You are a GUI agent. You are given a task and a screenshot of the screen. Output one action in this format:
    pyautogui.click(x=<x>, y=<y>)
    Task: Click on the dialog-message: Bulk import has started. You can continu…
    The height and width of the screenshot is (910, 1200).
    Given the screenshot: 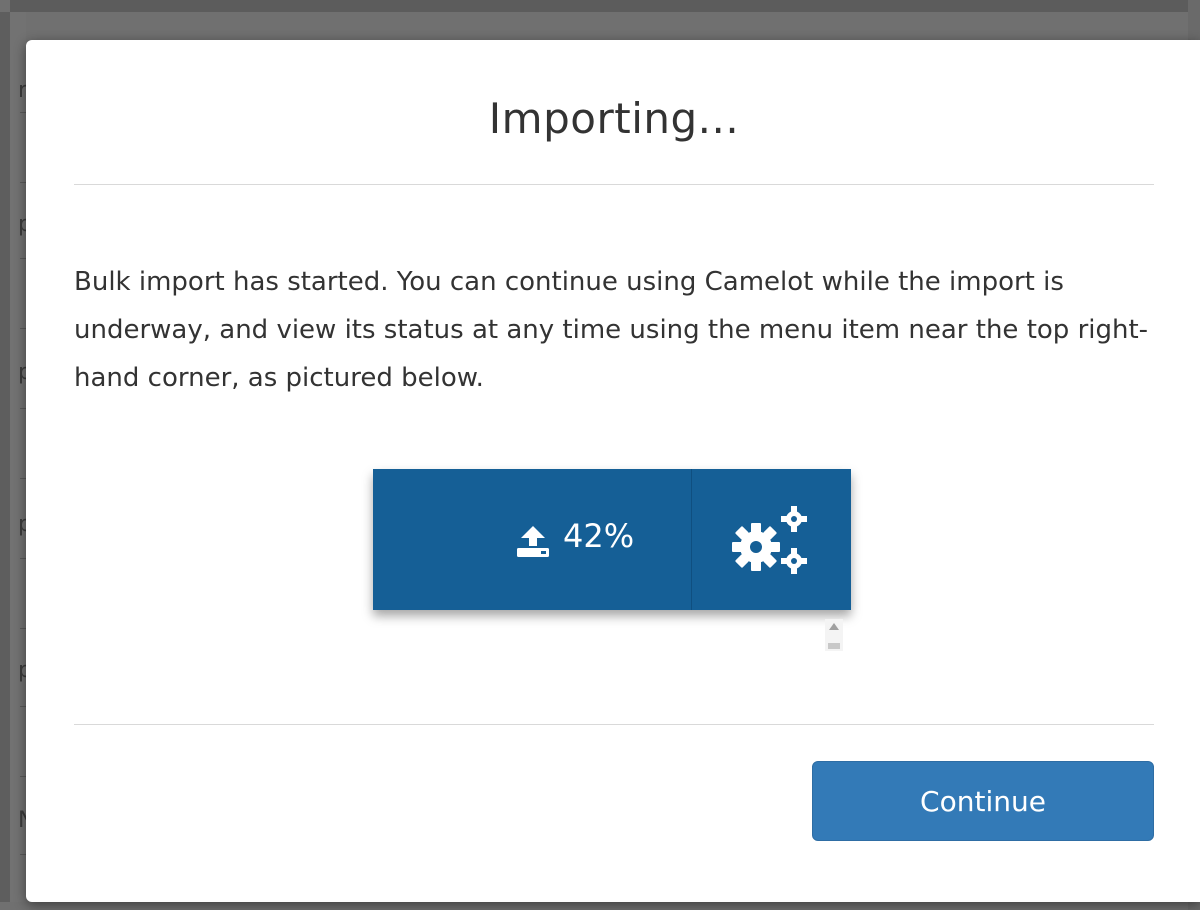 What is the action you would take?
    pyautogui.click(x=611, y=330)
    